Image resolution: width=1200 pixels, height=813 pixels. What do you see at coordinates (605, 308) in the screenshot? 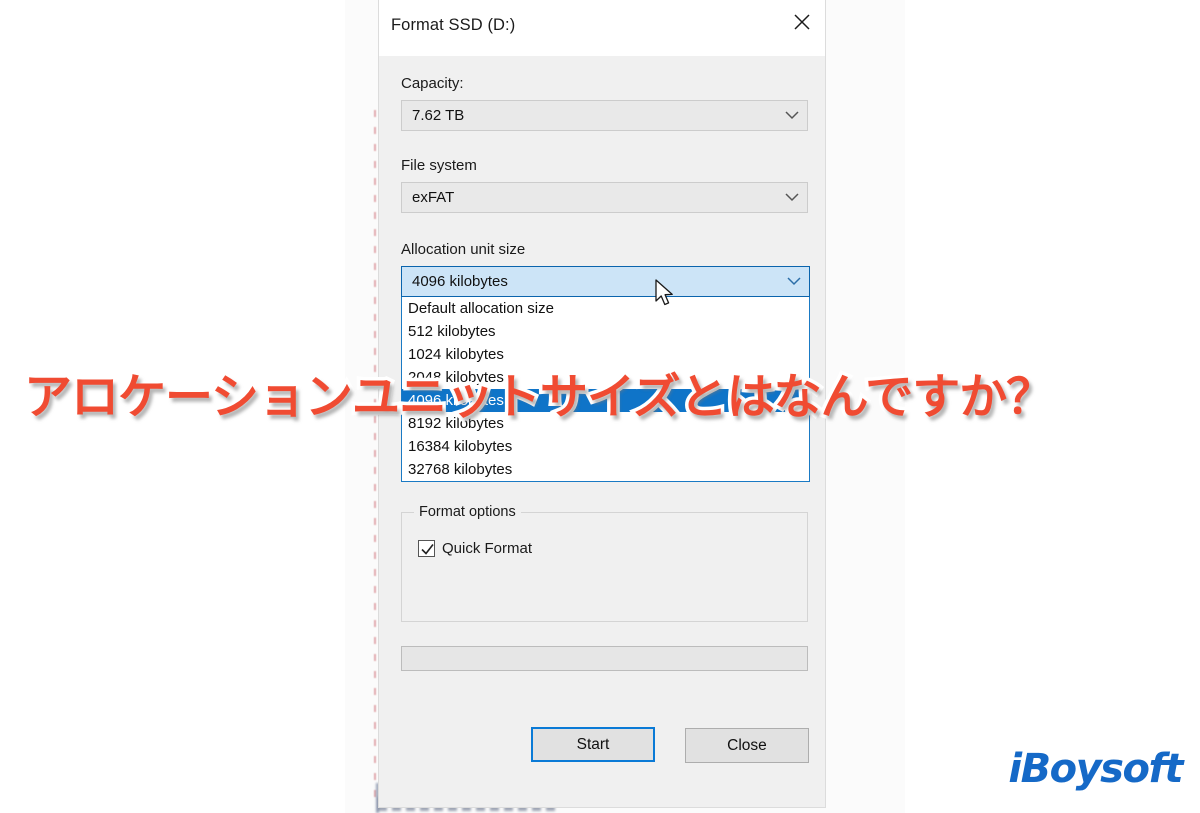
I see `dropdown-option: Default allocation size` at bounding box center [605, 308].